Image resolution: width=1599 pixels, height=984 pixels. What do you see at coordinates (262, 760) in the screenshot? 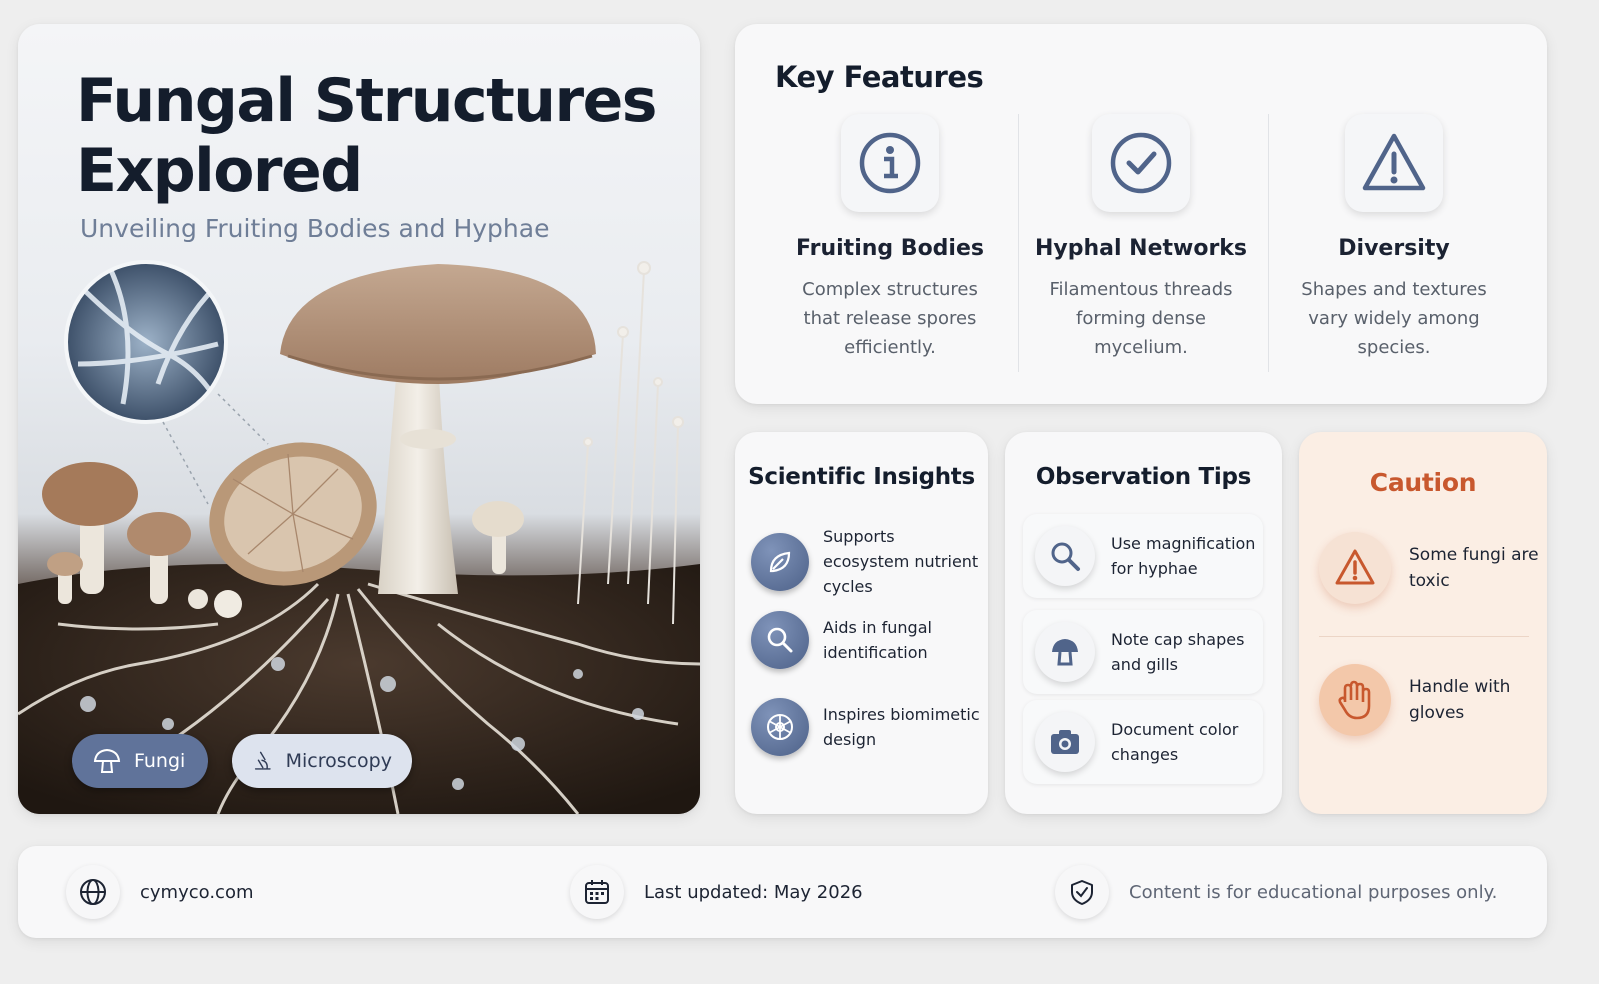
I see `microscope-icon` at bounding box center [262, 760].